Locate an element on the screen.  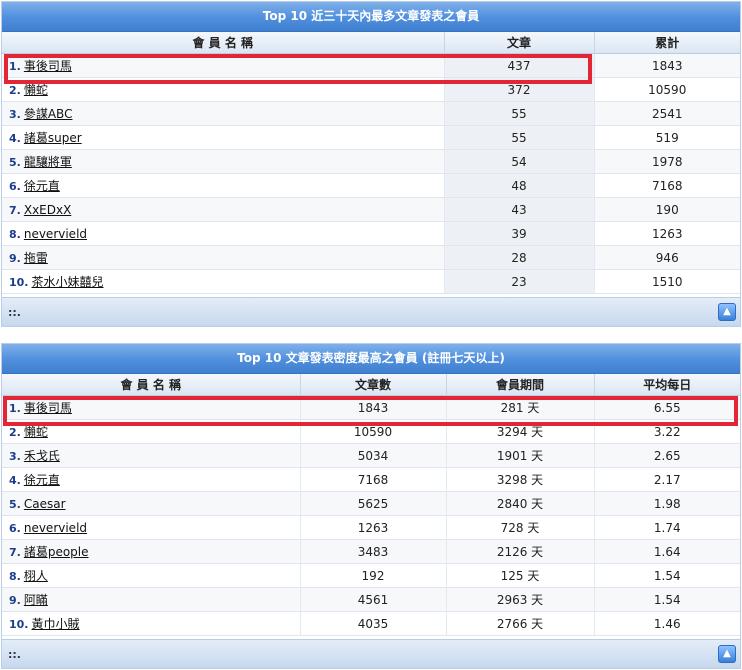
table-row: 6. 徐元直 48 7168 is located at coordinates (371, 185).